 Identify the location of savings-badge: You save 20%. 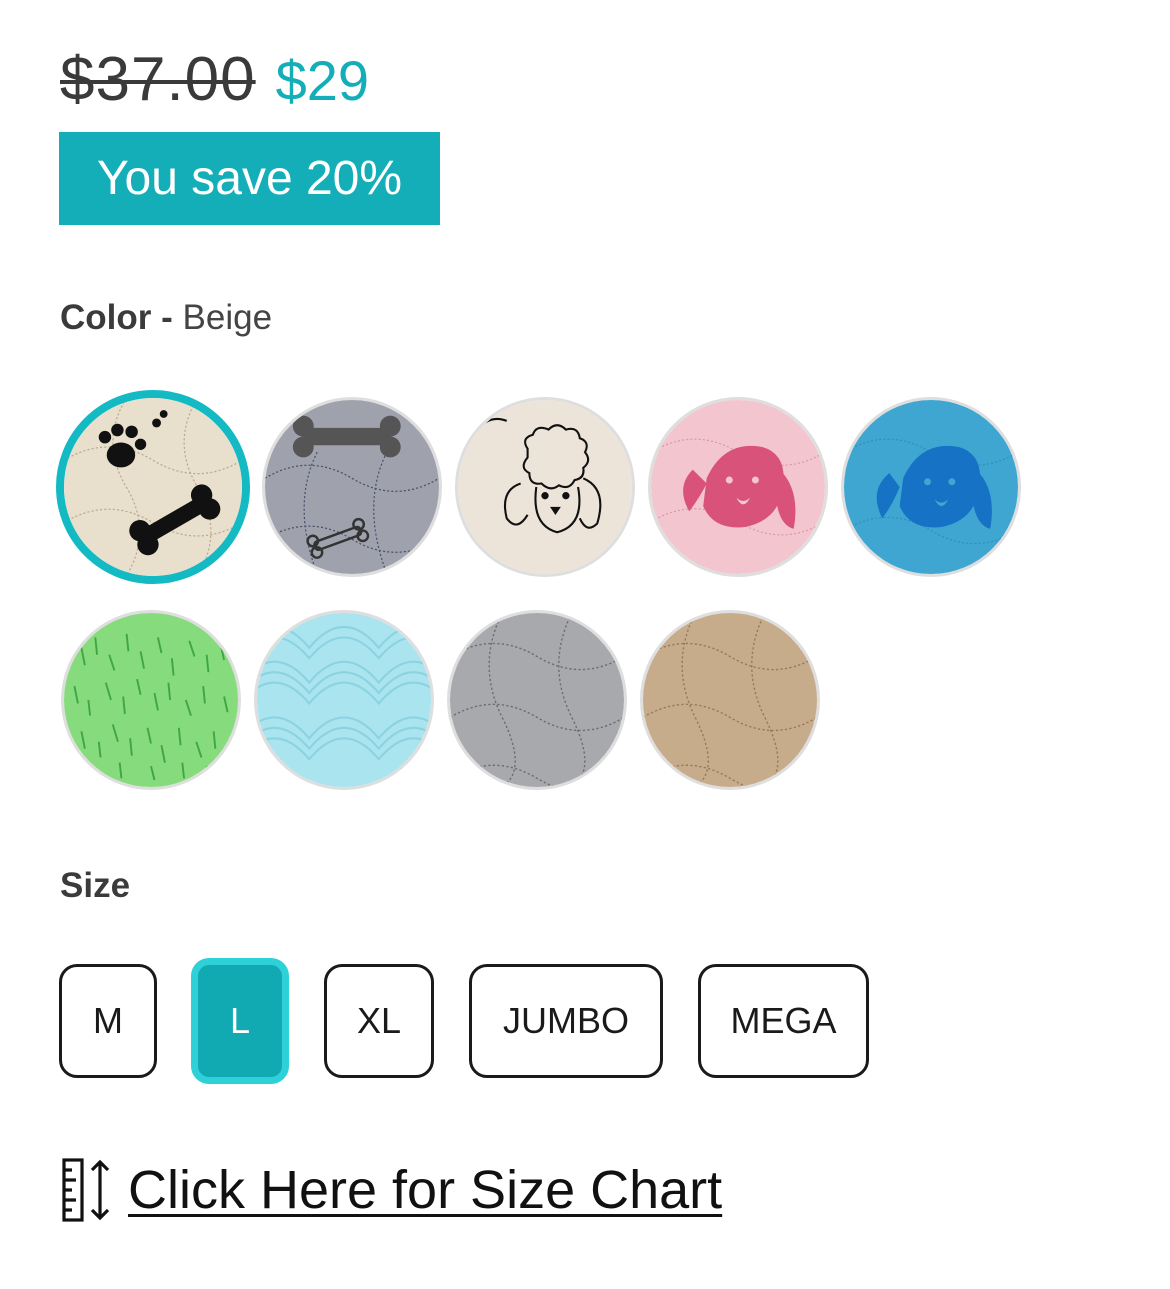
(249, 178).